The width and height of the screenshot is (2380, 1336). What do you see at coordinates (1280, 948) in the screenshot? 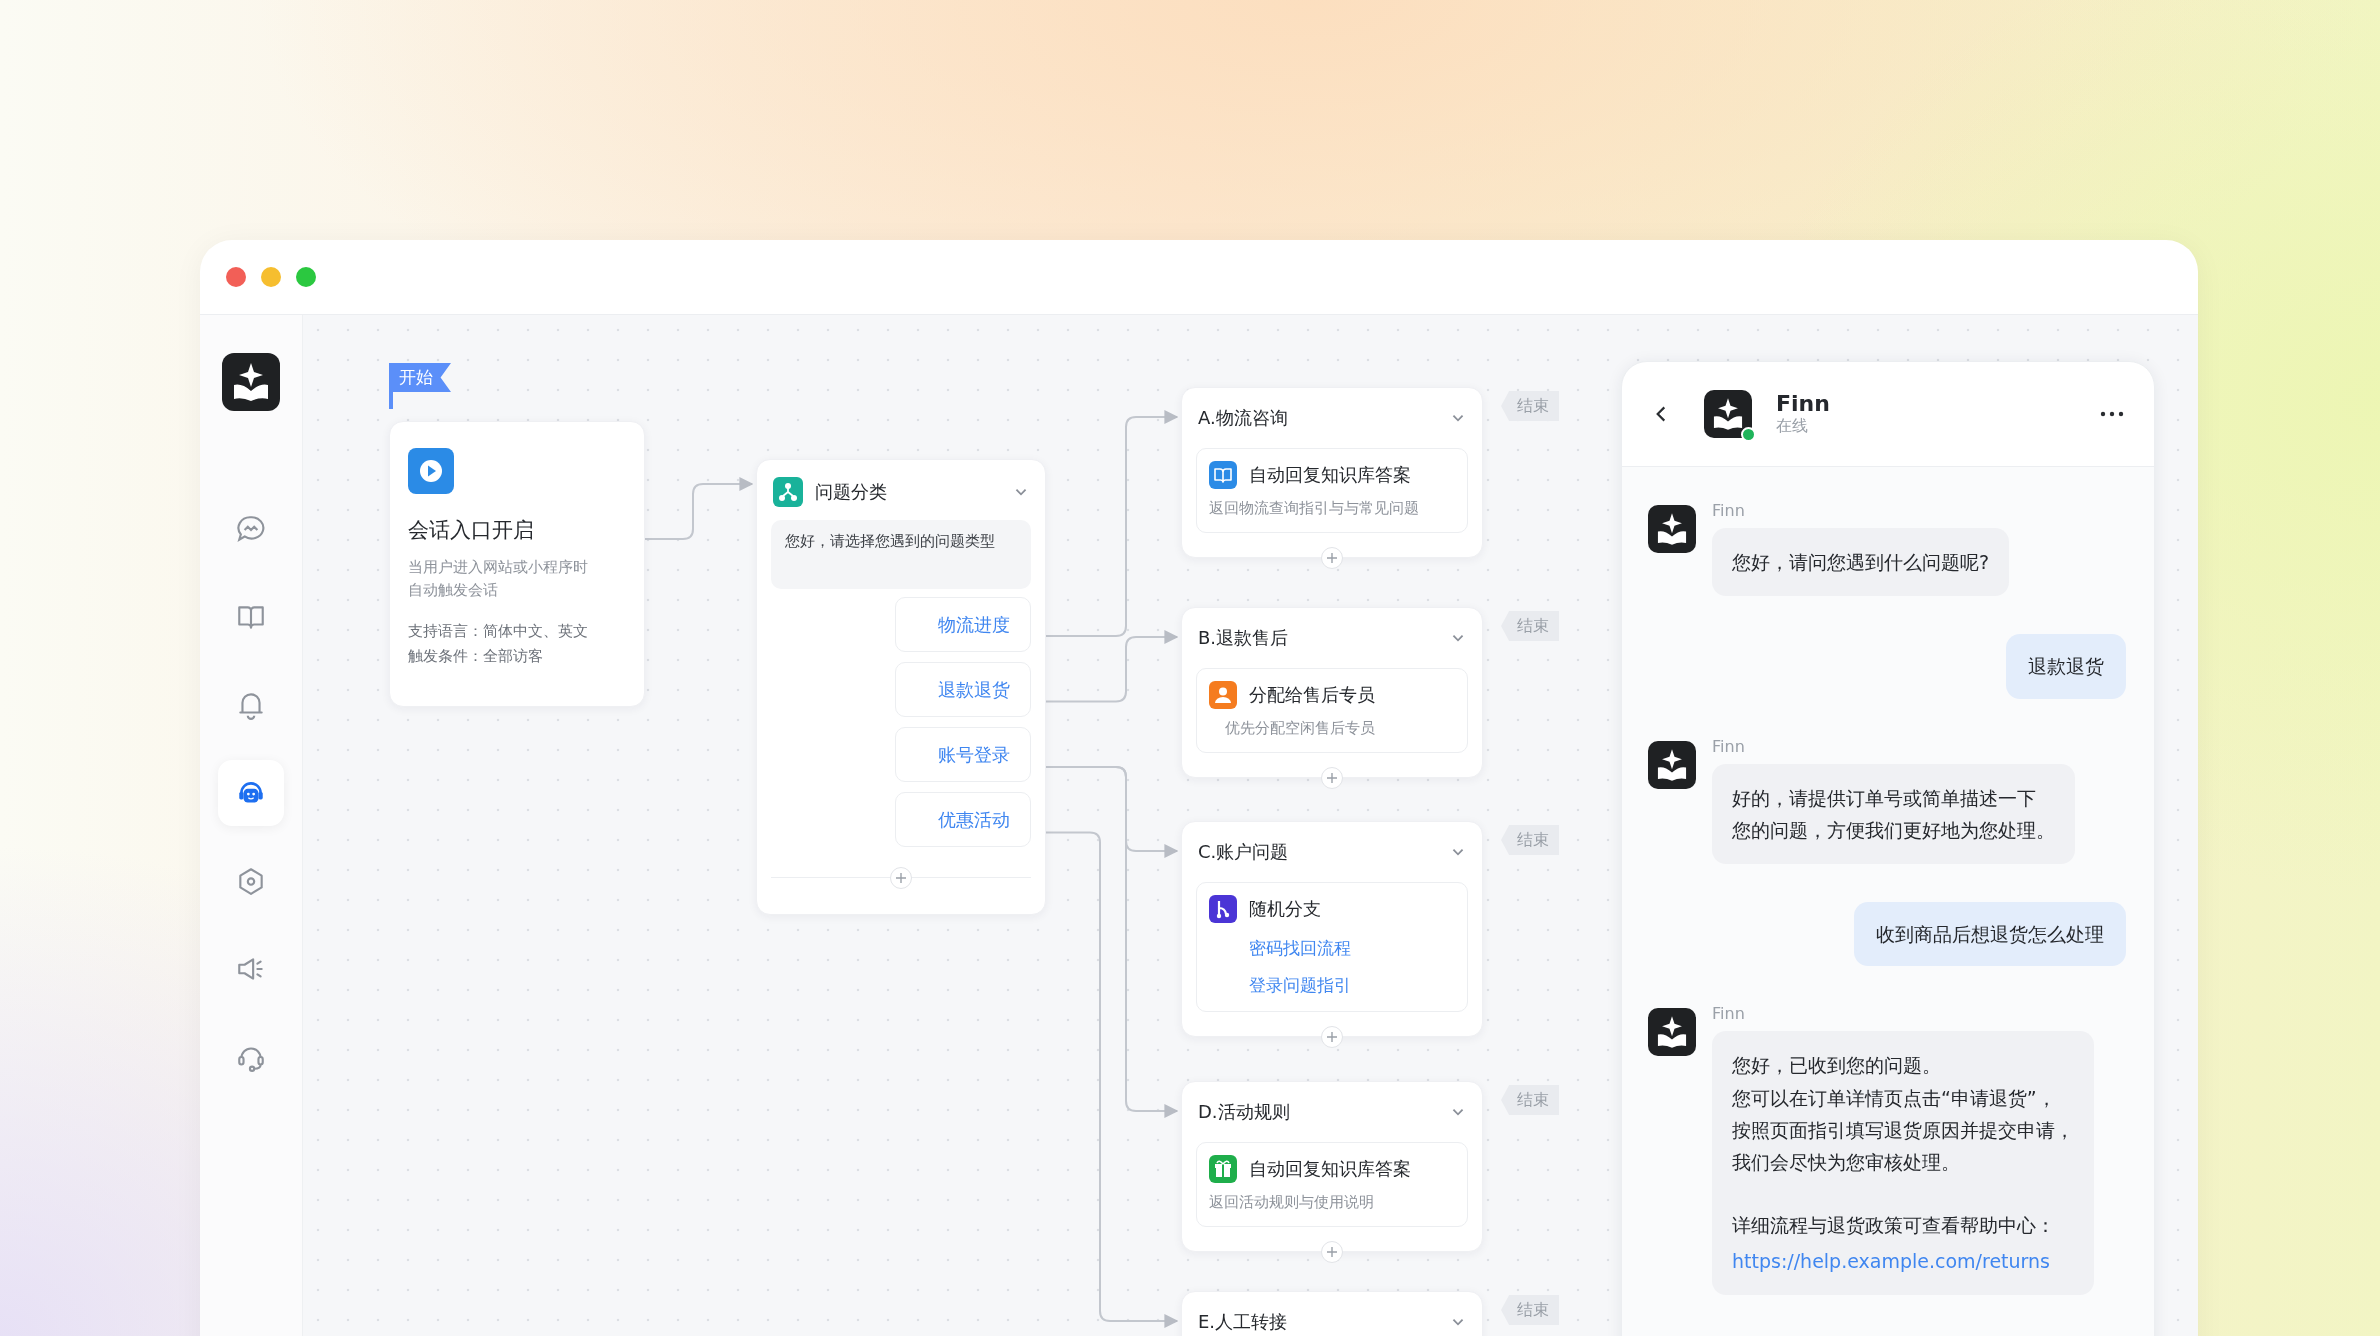
I see `branch-link: 密码找回流程` at bounding box center [1280, 948].